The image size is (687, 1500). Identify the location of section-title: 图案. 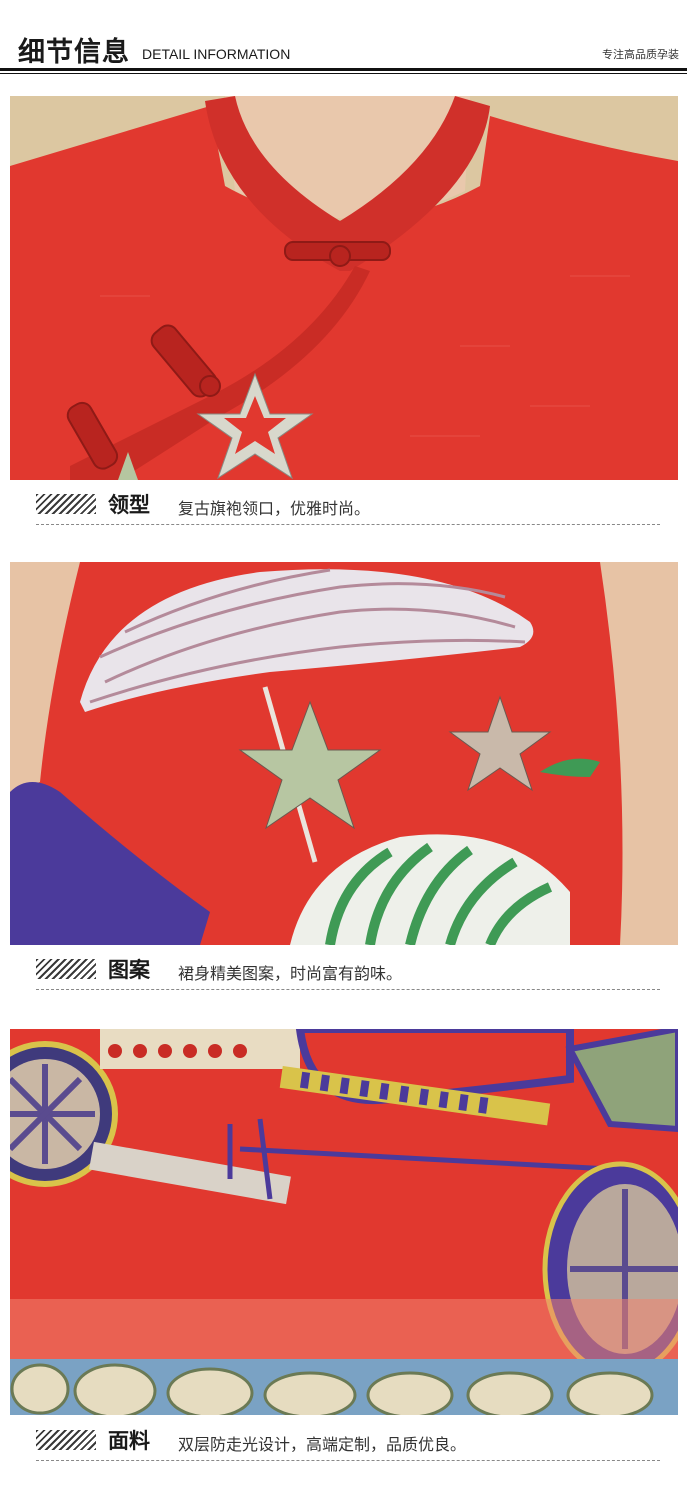
(129, 970).